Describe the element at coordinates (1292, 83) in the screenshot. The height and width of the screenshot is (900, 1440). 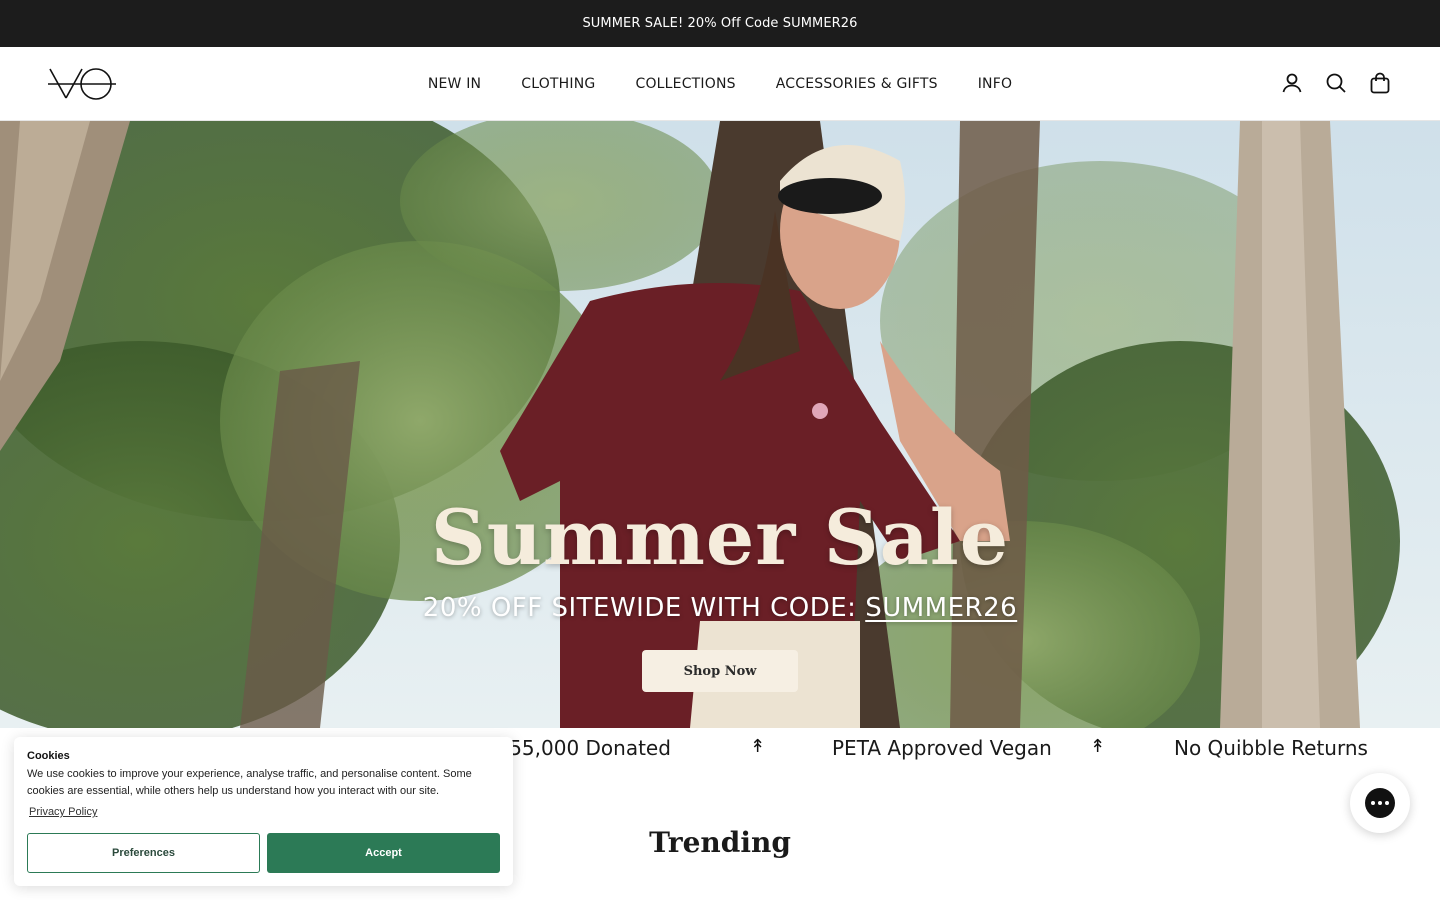
I see `account-icon` at that location.